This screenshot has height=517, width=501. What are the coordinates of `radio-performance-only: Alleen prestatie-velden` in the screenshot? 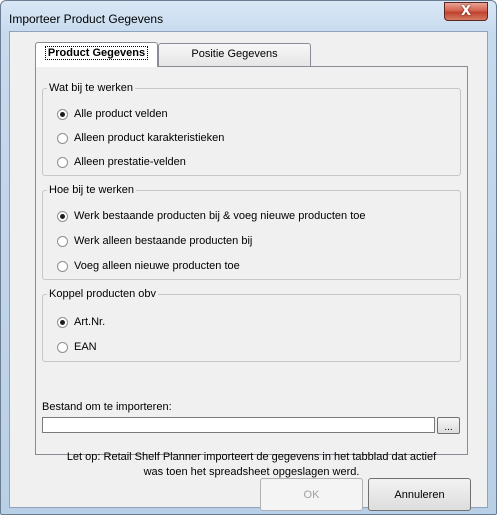 It's located at (121, 162).